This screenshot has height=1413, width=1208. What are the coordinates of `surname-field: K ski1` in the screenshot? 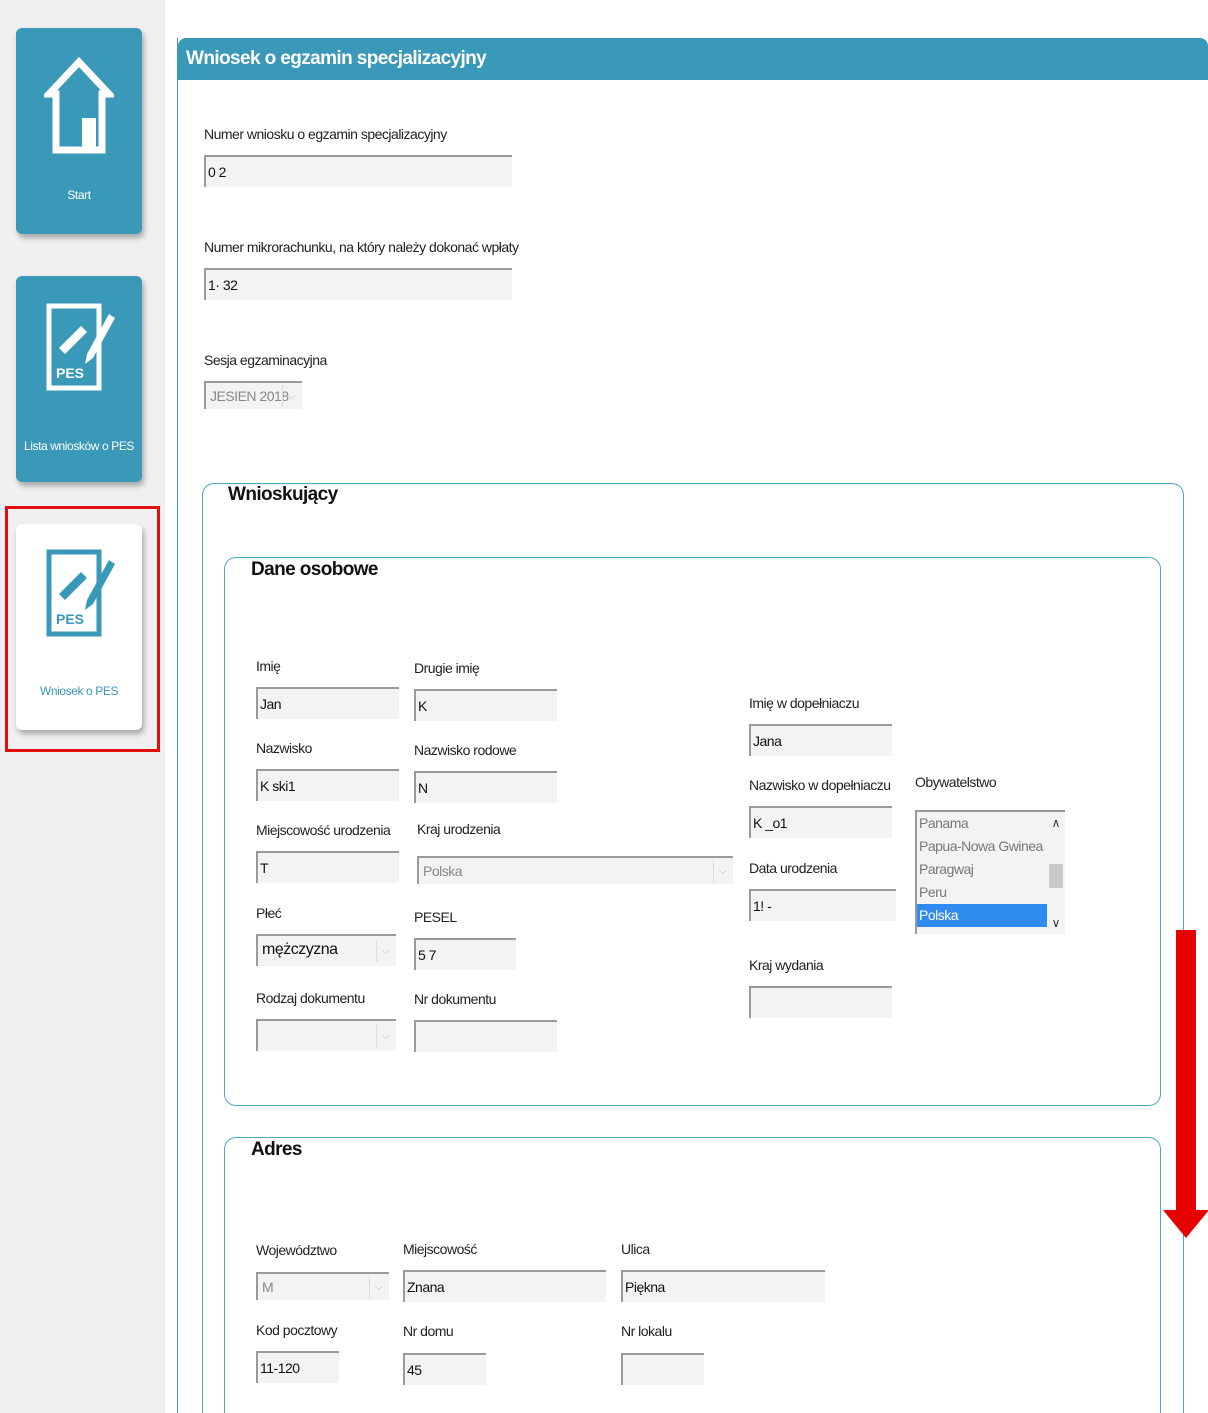 It's located at (327, 785).